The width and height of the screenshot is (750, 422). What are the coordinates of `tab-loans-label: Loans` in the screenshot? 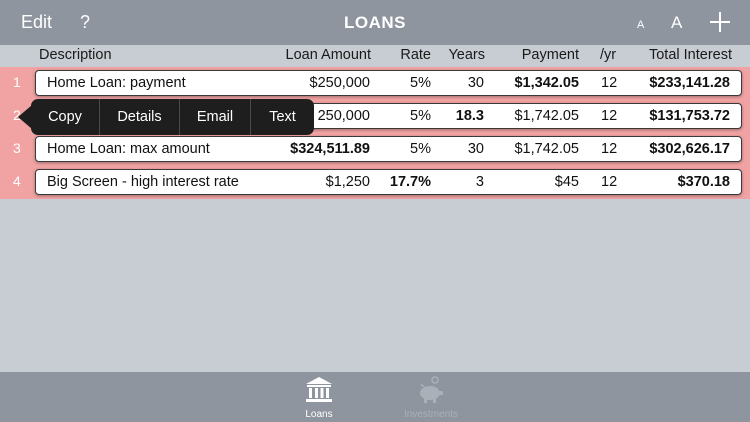 It's located at (319, 414).